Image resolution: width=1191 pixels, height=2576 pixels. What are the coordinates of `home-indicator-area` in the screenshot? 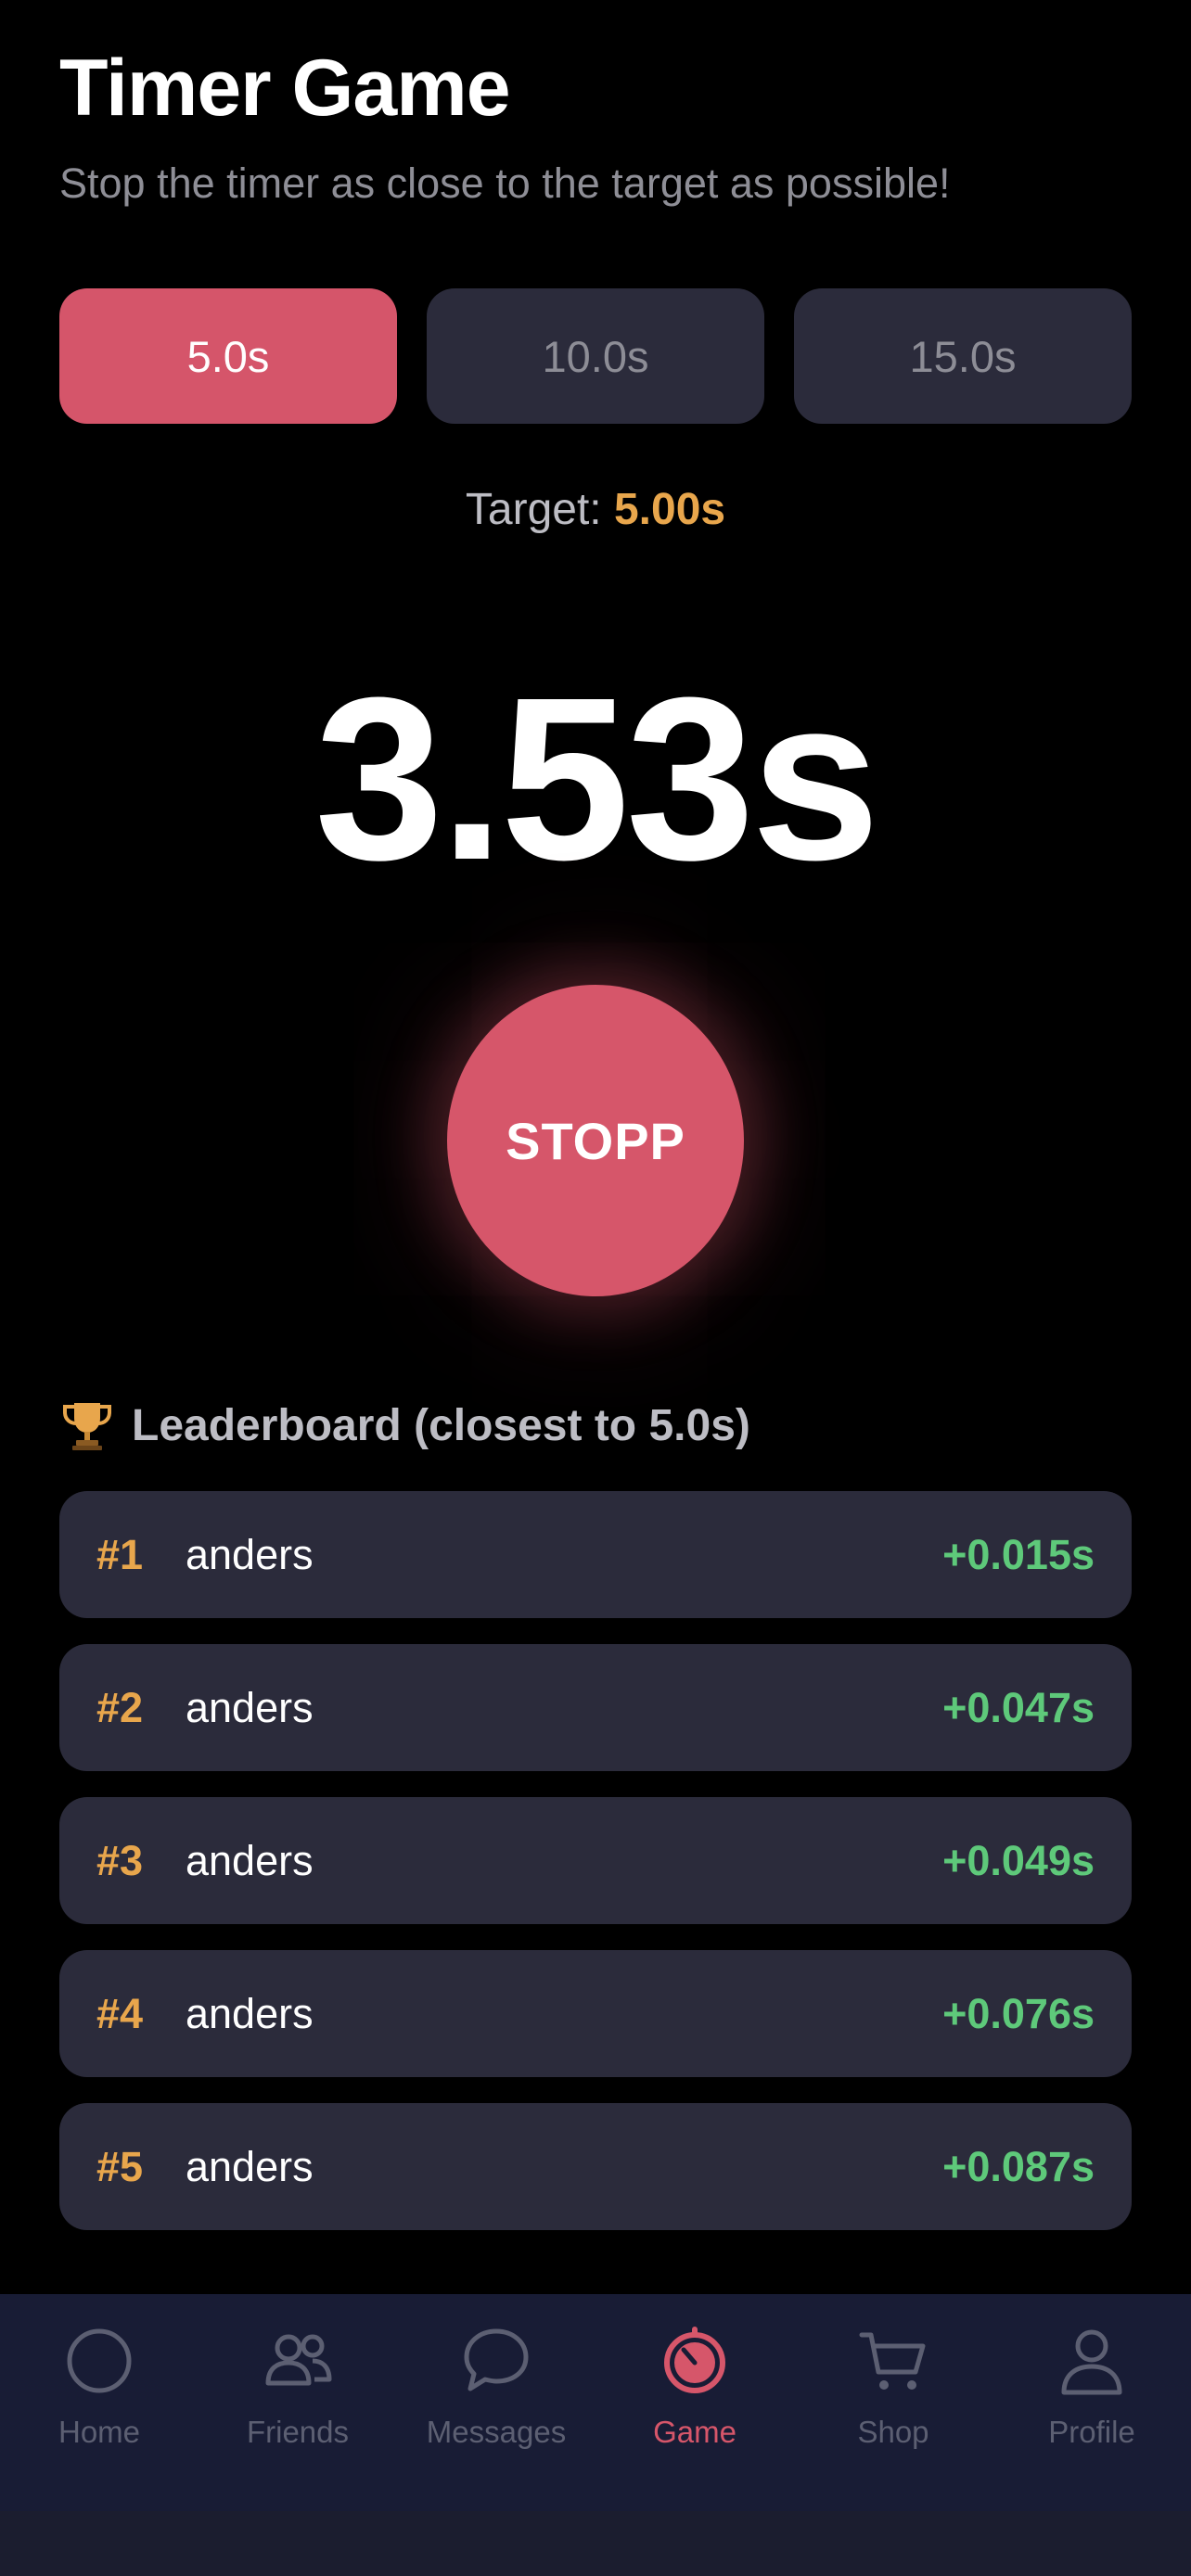 It's located at (595, 2543).